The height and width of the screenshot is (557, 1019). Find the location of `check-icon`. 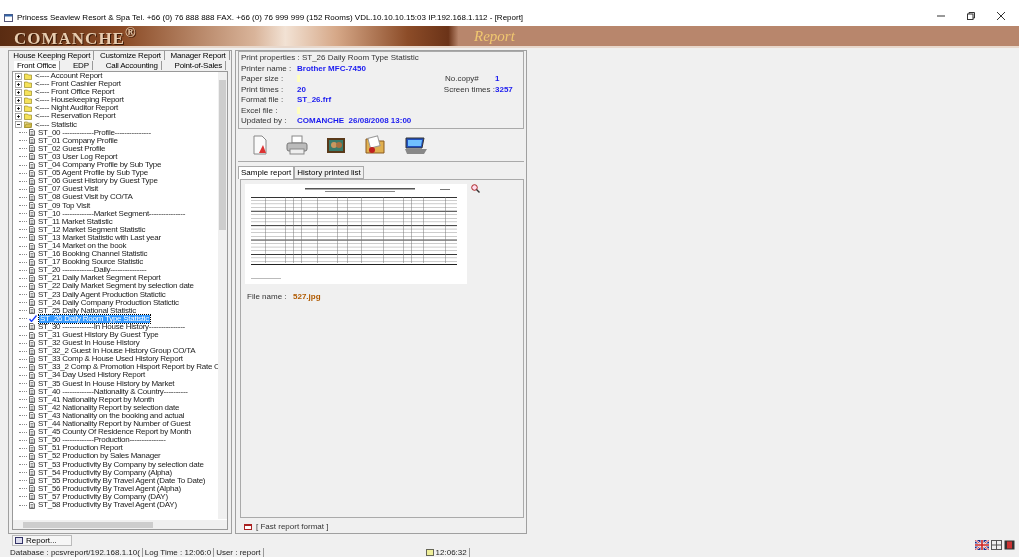

check-icon is located at coordinates (33, 319).